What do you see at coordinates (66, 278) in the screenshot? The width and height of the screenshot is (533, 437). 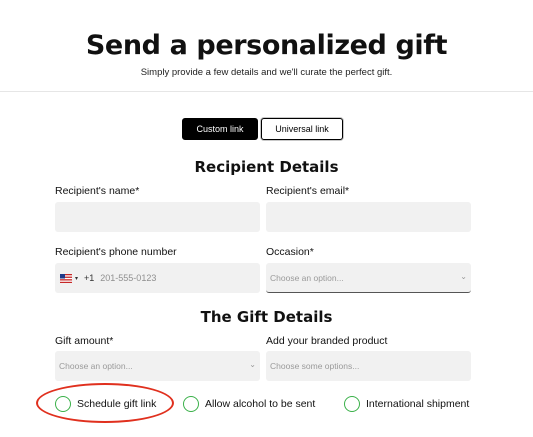 I see `us-flag-icon` at bounding box center [66, 278].